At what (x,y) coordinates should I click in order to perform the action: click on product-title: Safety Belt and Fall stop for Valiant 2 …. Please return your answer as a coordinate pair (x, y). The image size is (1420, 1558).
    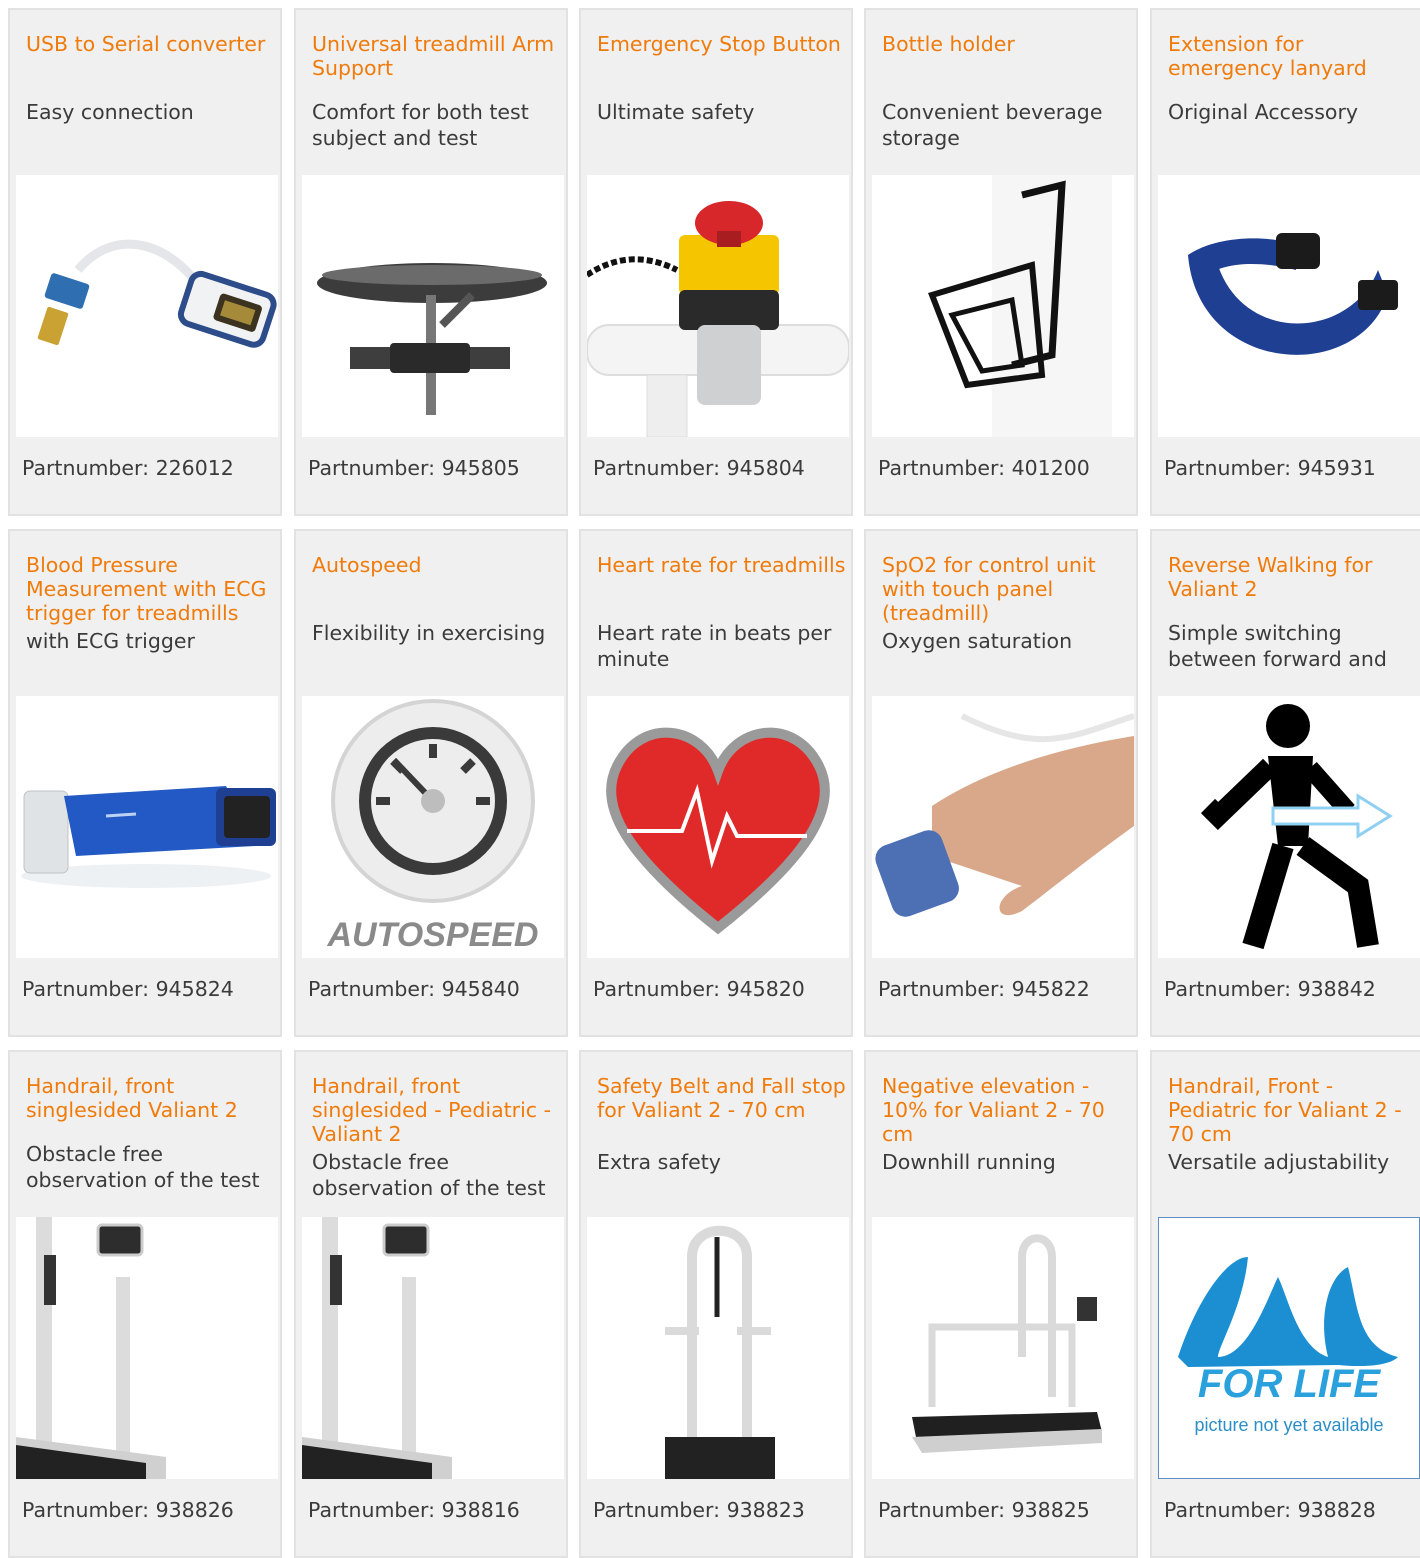
    Looking at the image, I should click on (722, 1098).